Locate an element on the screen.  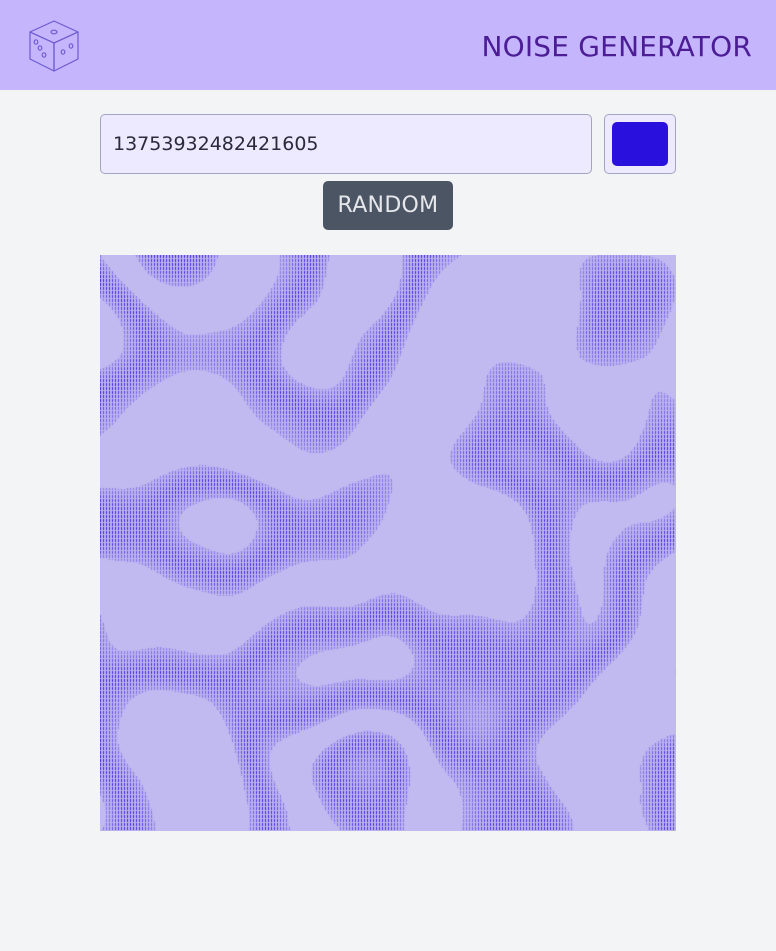
color-picker-button is located at coordinates (640, 144).